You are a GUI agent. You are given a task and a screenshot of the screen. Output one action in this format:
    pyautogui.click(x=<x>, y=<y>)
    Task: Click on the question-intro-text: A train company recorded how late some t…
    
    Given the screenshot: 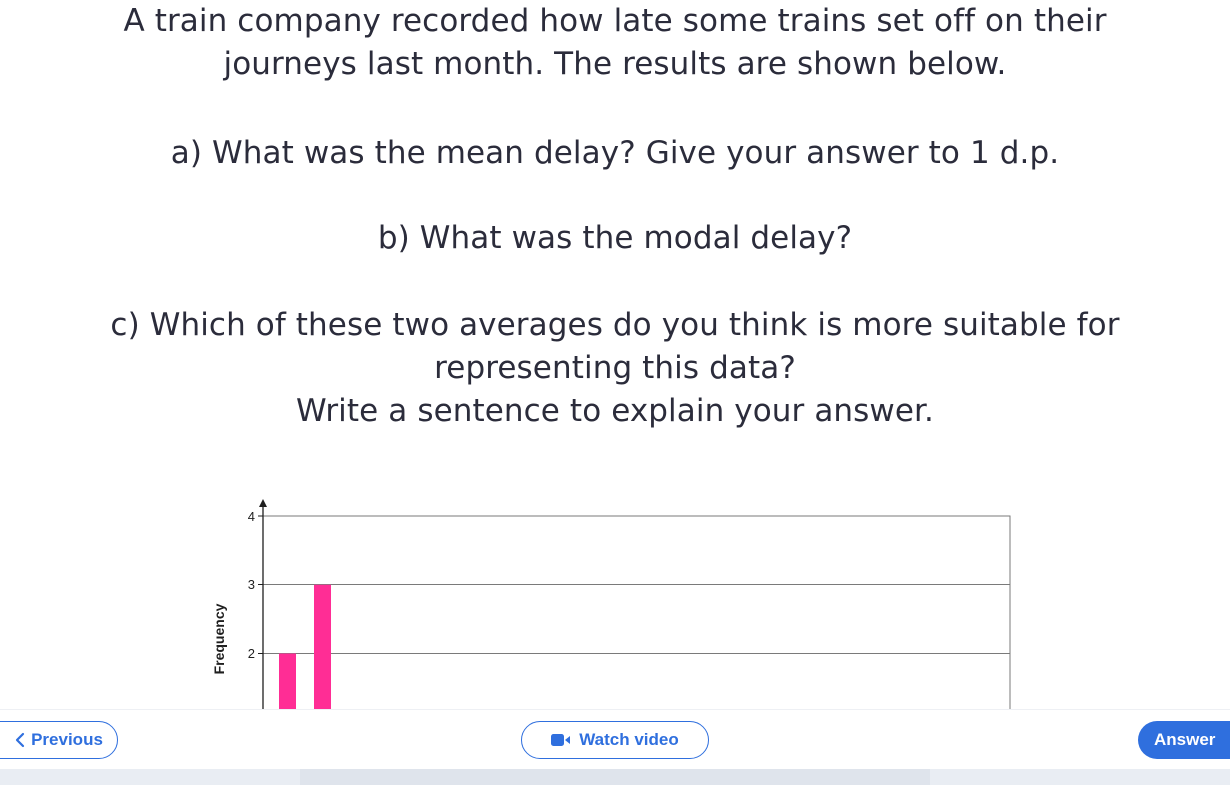 What is the action you would take?
    pyautogui.click(x=615, y=42)
    